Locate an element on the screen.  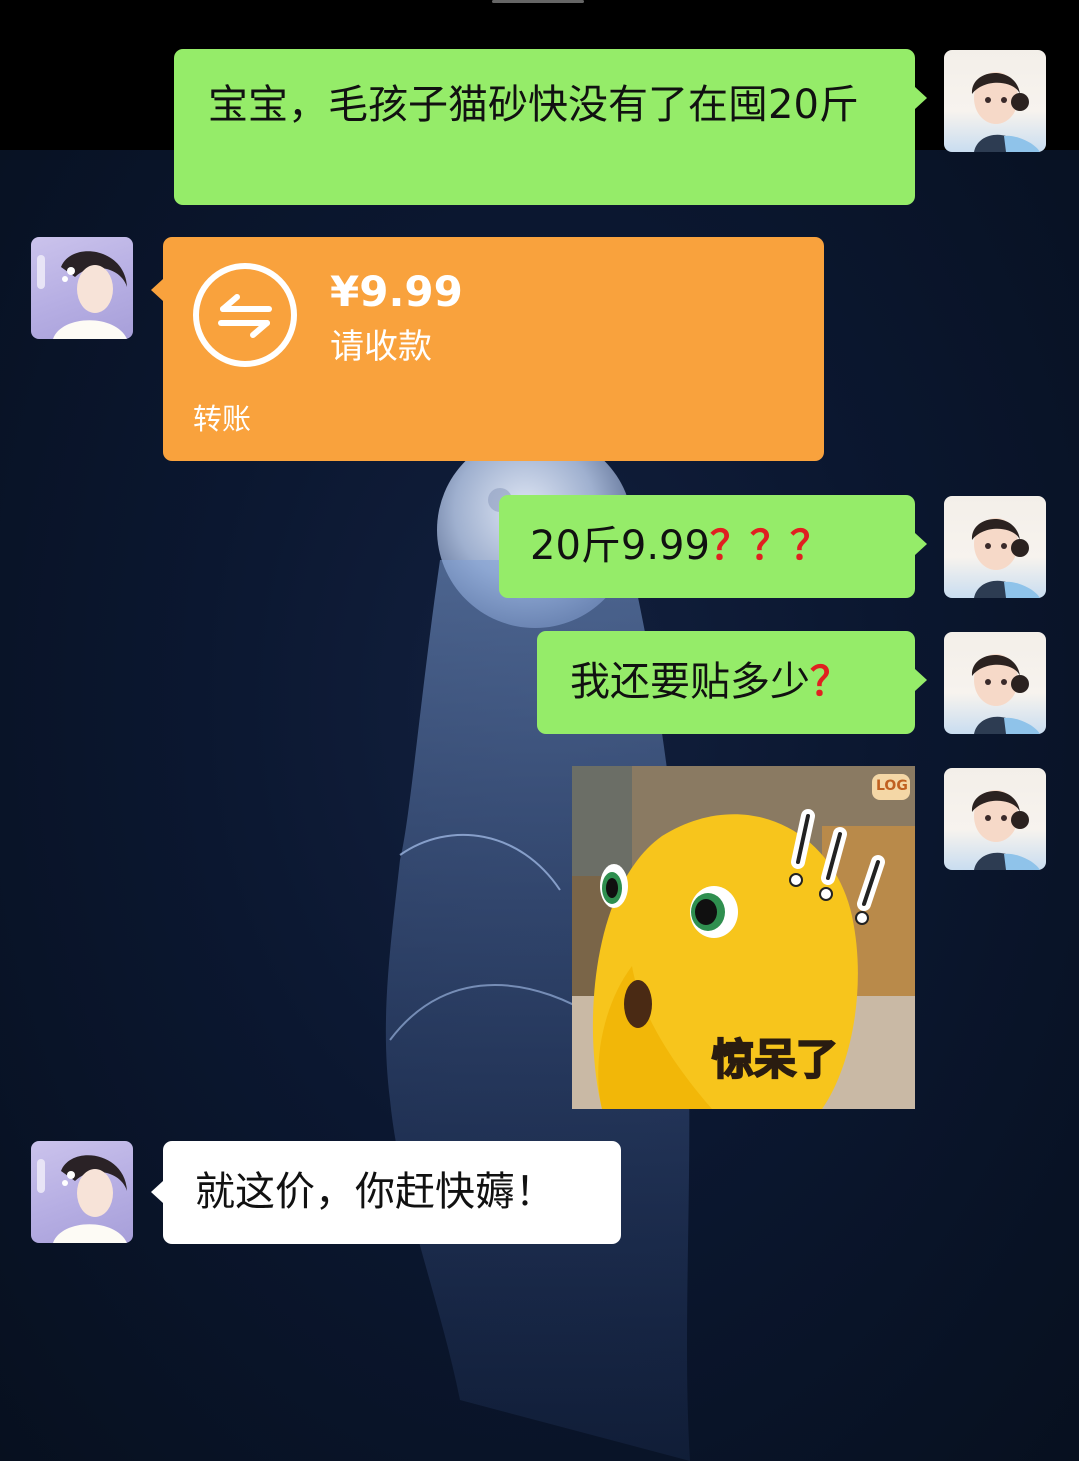
message-bubble-received: 就这价，你赶快薅！ is located at coordinates (386, 1192).